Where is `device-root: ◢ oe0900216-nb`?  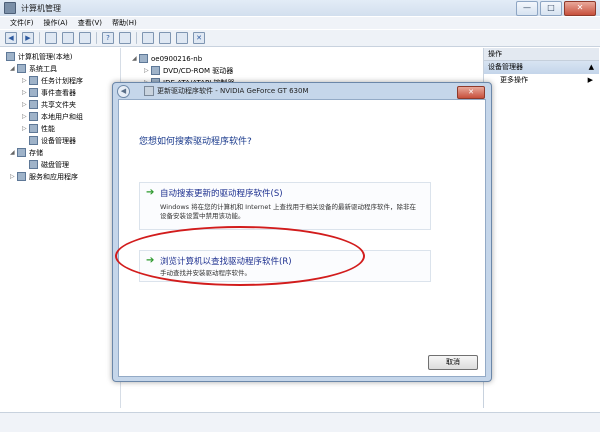
device-root: ◢ oe0900216-nb is located at coordinates (167, 58).